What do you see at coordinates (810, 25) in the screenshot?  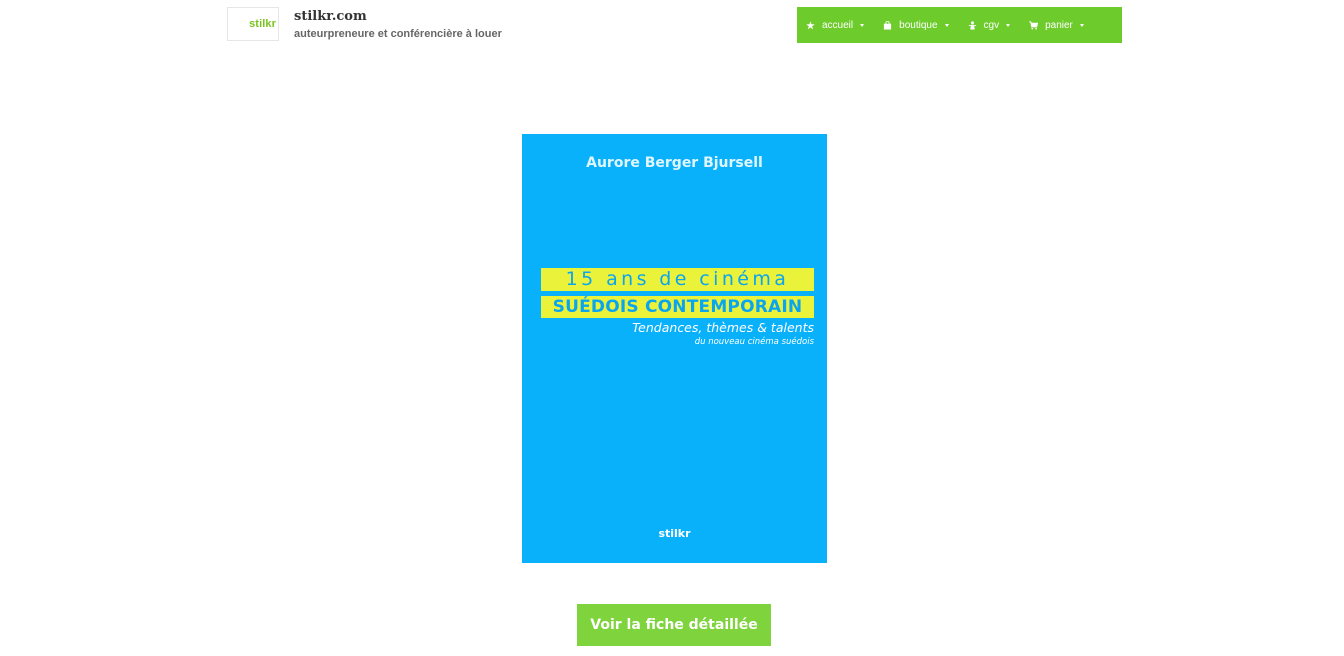 I see `star-icon` at bounding box center [810, 25].